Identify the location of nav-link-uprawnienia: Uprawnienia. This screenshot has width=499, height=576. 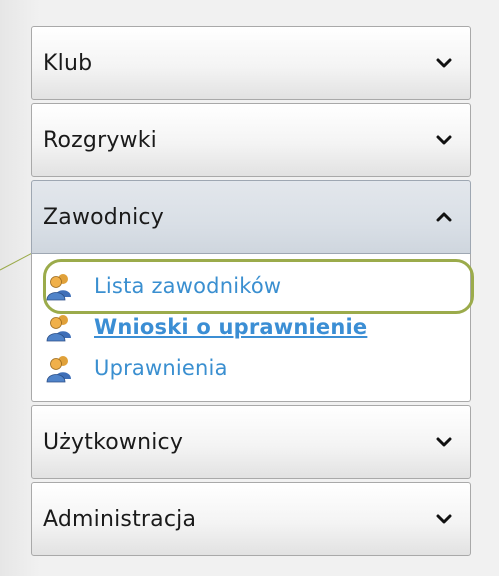
(136, 368).